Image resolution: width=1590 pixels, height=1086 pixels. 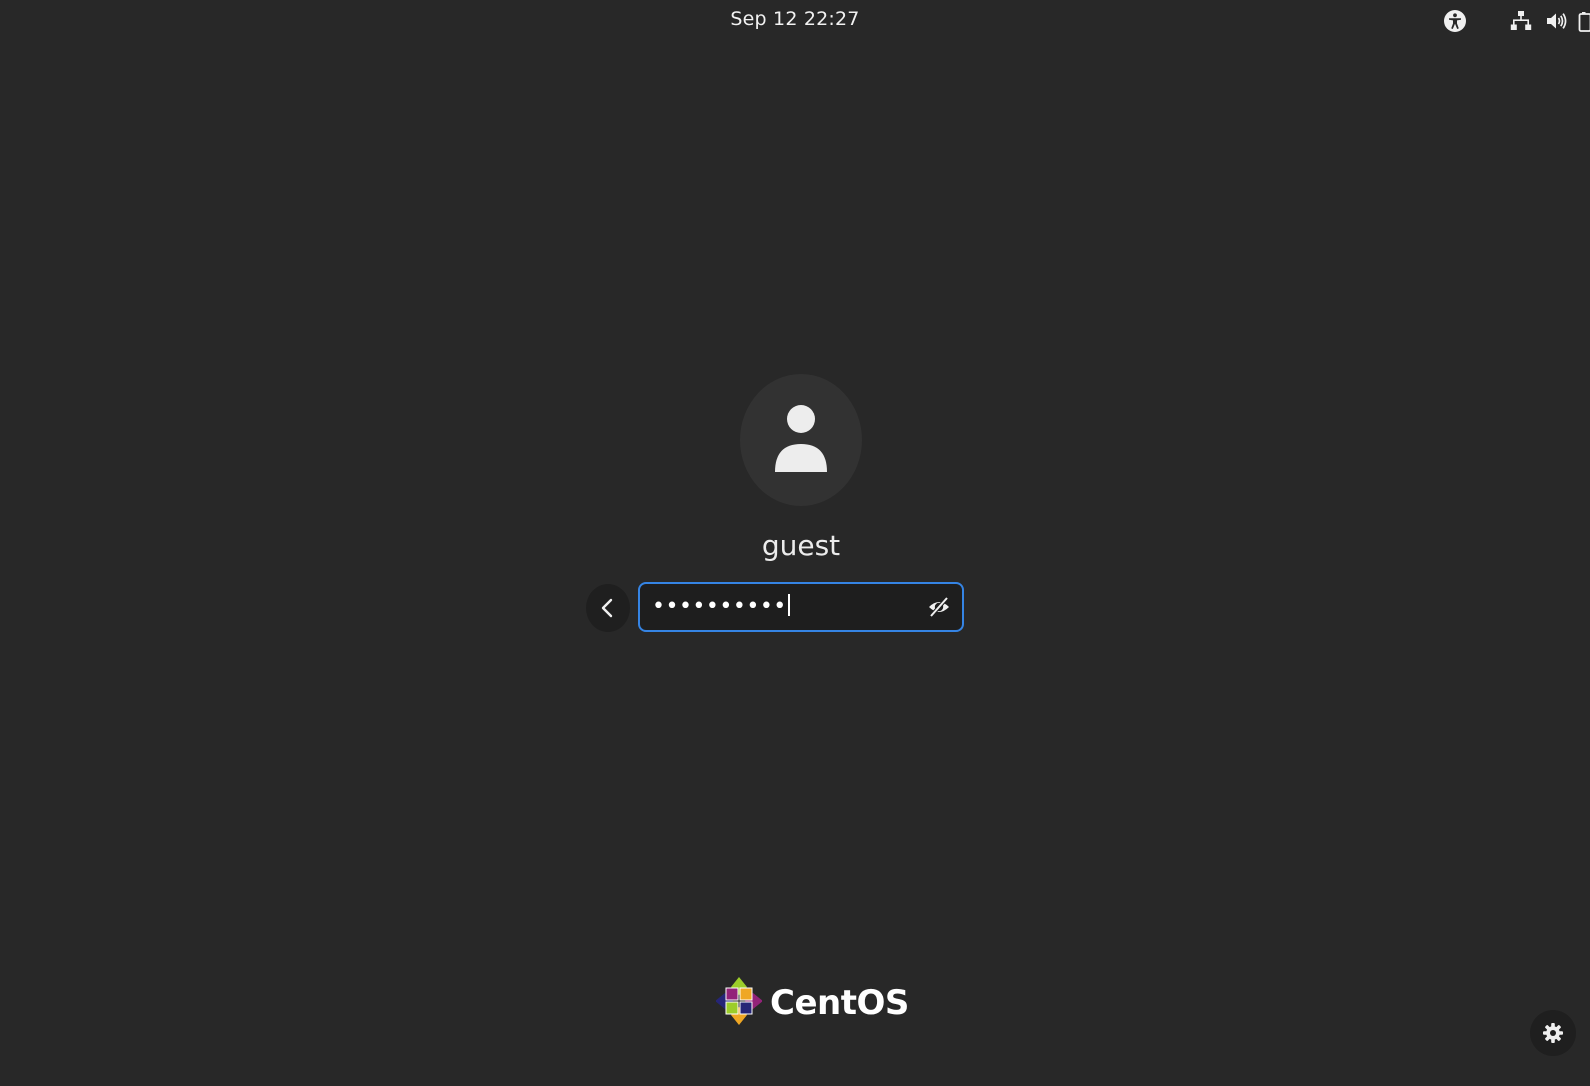 What do you see at coordinates (839, 1003) in the screenshot?
I see `centos-logo-text: CentOS` at bounding box center [839, 1003].